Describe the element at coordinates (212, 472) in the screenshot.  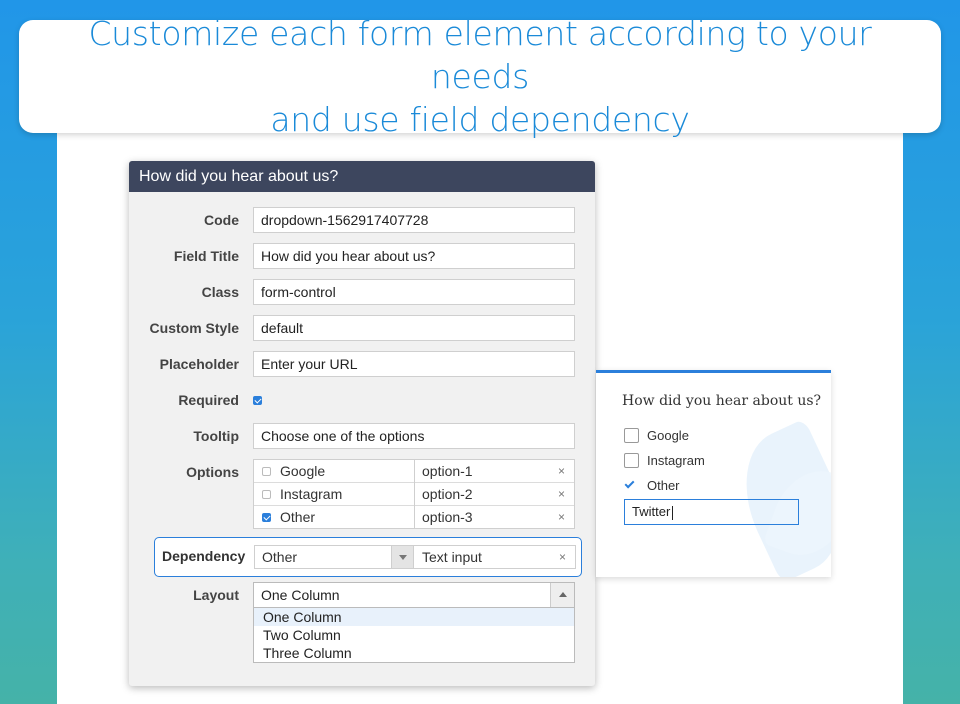
I see `options-label: Options` at that location.